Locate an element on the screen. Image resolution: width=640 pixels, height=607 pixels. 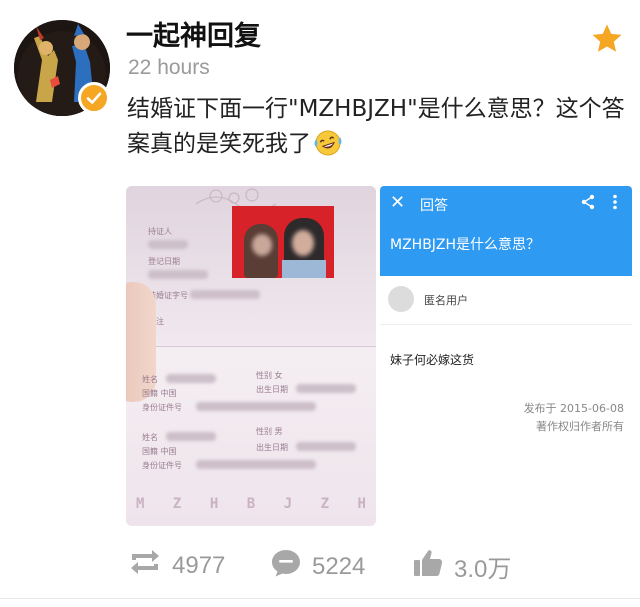
share-icon is located at coordinates (588, 204).